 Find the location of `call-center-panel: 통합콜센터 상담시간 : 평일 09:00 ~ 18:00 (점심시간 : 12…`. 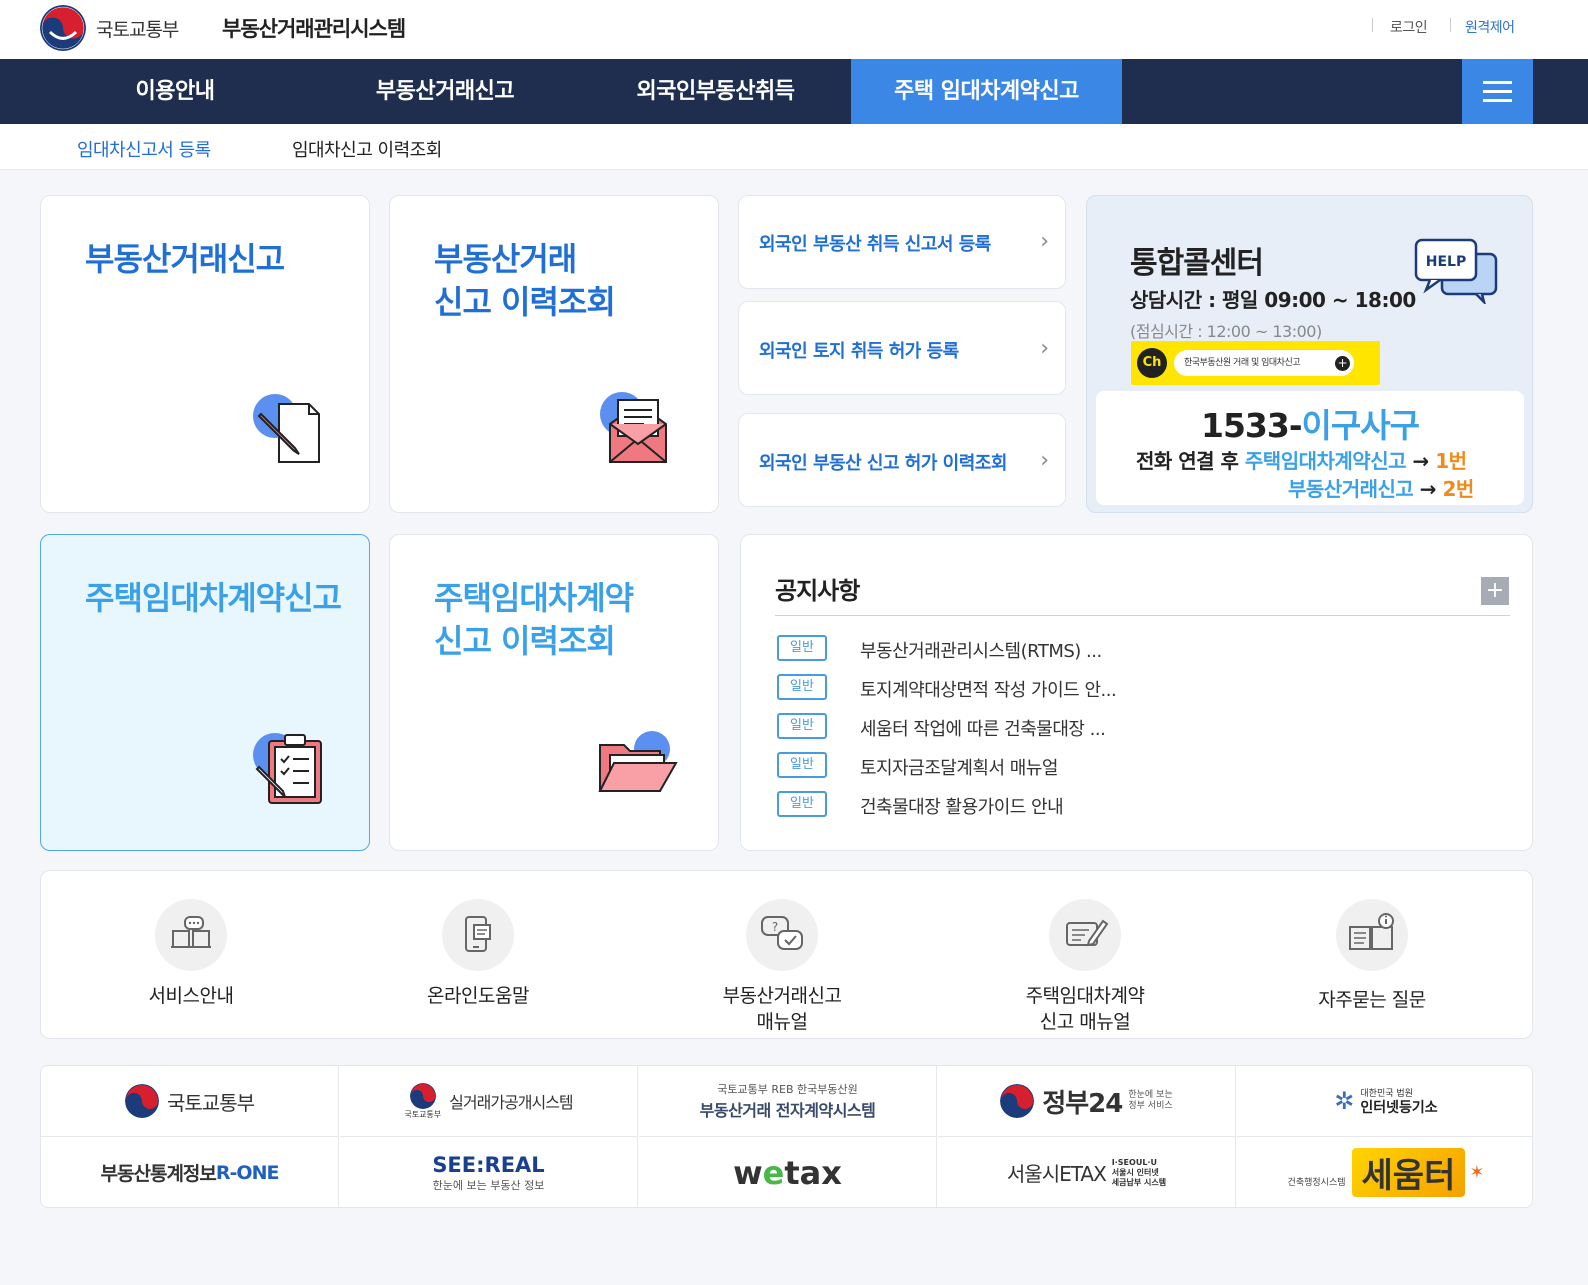

call-center-panel: 통합콜센터 상담시간 : 평일 09:00 ~ 18:00 (점심시간 : 12… is located at coordinates (1309, 354).